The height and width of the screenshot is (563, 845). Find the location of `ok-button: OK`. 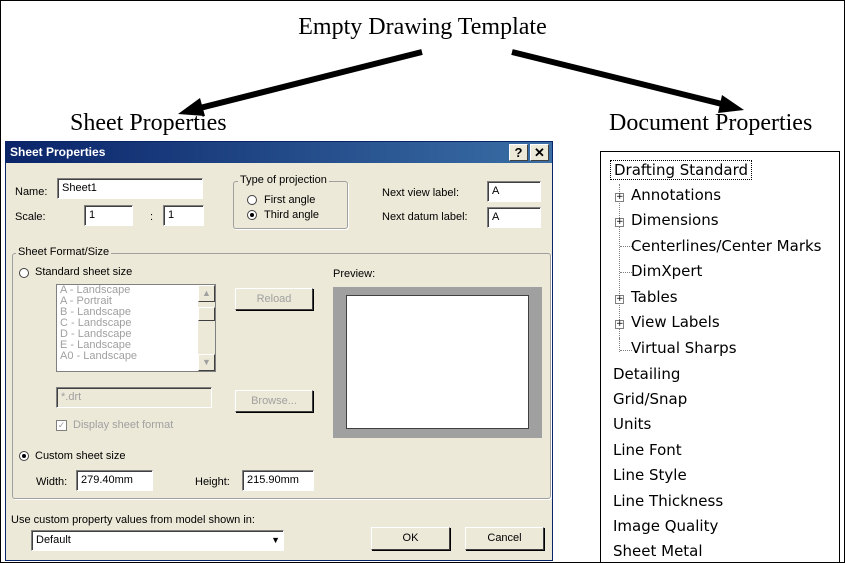

ok-button: OK is located at coordinates (410, 538).